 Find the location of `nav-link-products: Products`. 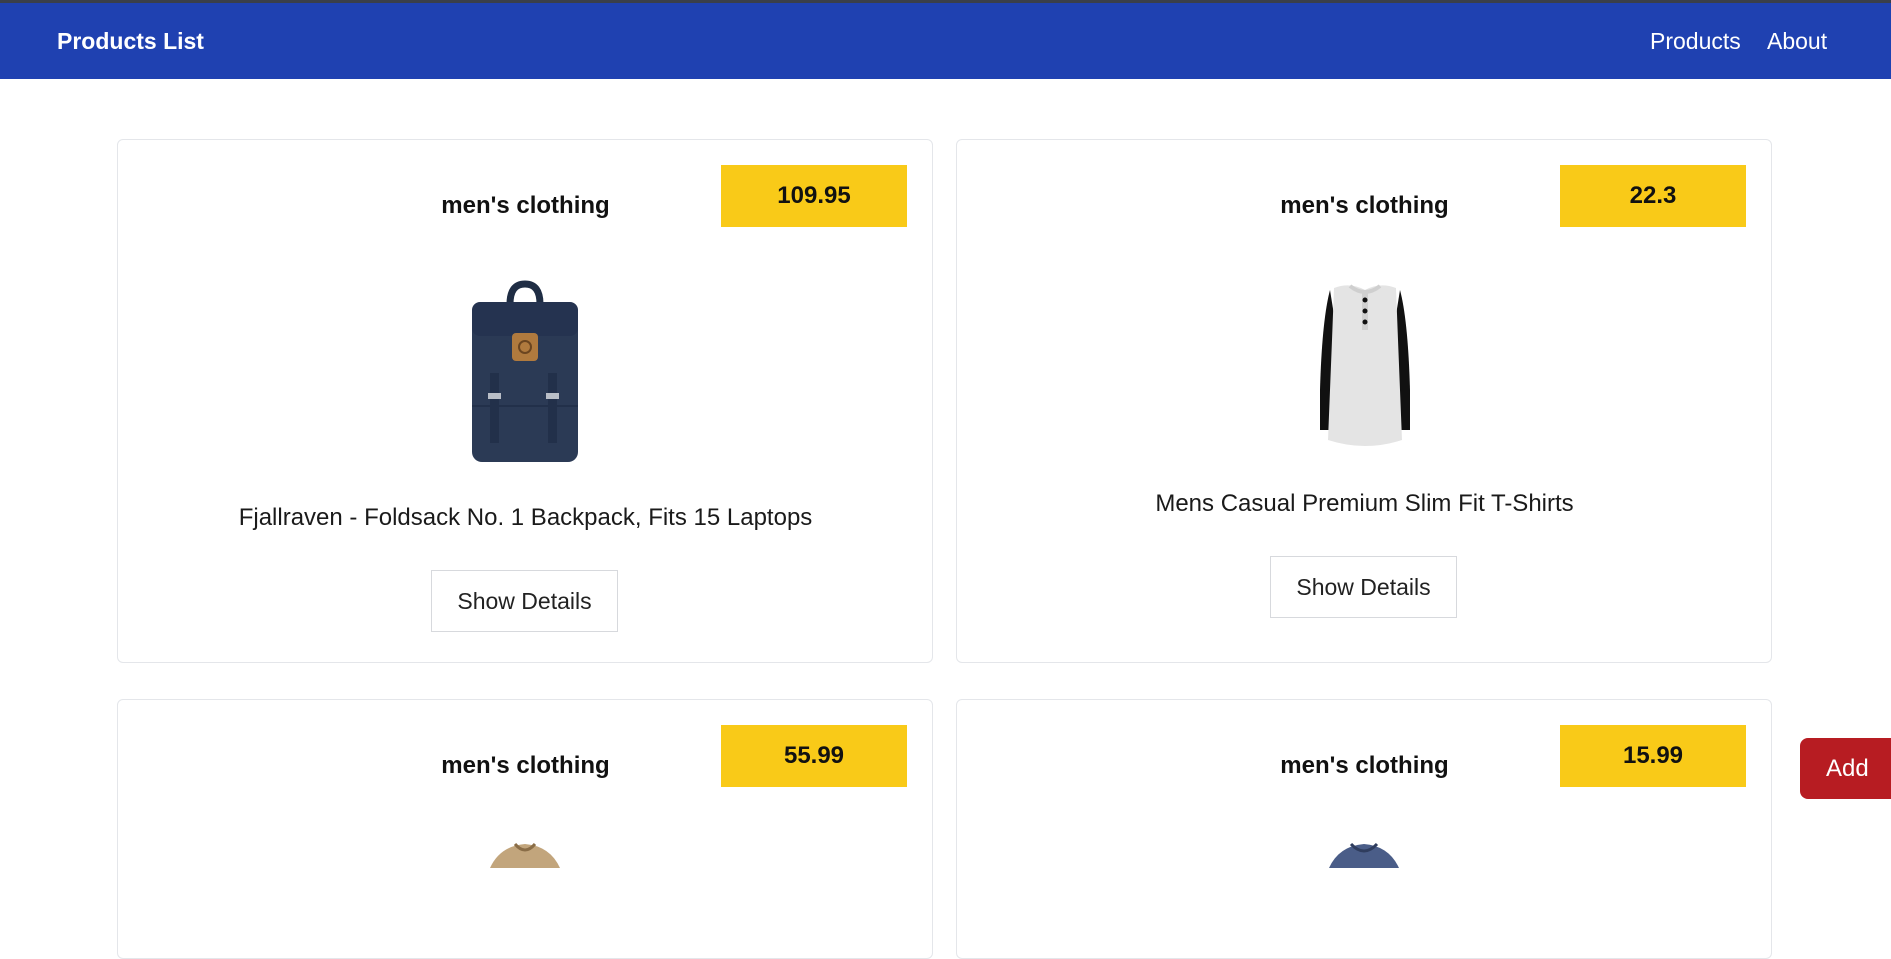

nav-link-products: Products is located at coordinates (1695, 41).